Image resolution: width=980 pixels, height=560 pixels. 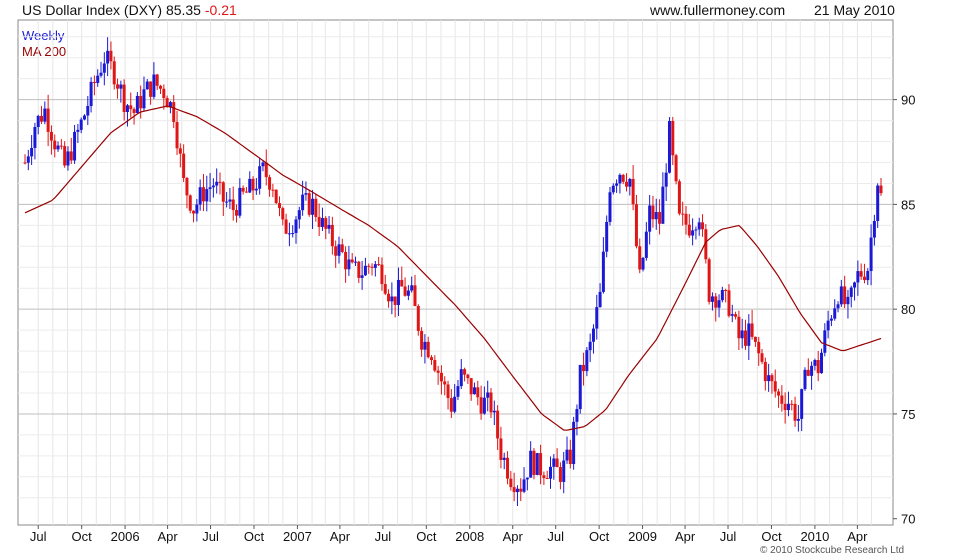 What do you see at coordinates (814, 536) in the screenshot?
I see `x-tick-label: 2010` at bounding box center [814, 536].